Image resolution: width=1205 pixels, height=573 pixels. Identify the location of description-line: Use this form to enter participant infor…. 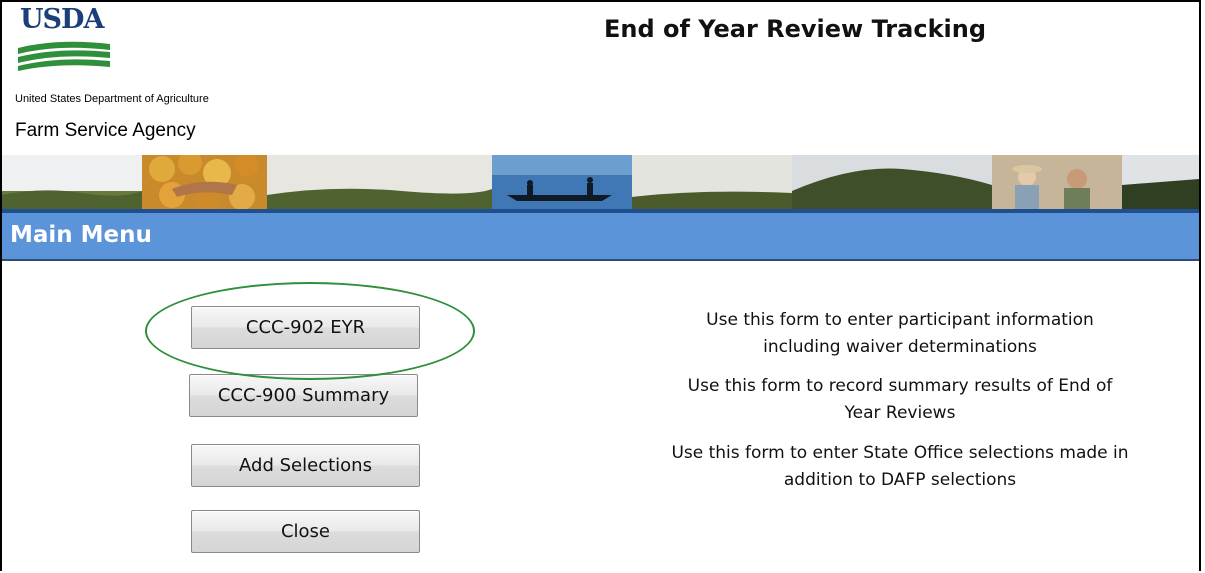
(900, 320).